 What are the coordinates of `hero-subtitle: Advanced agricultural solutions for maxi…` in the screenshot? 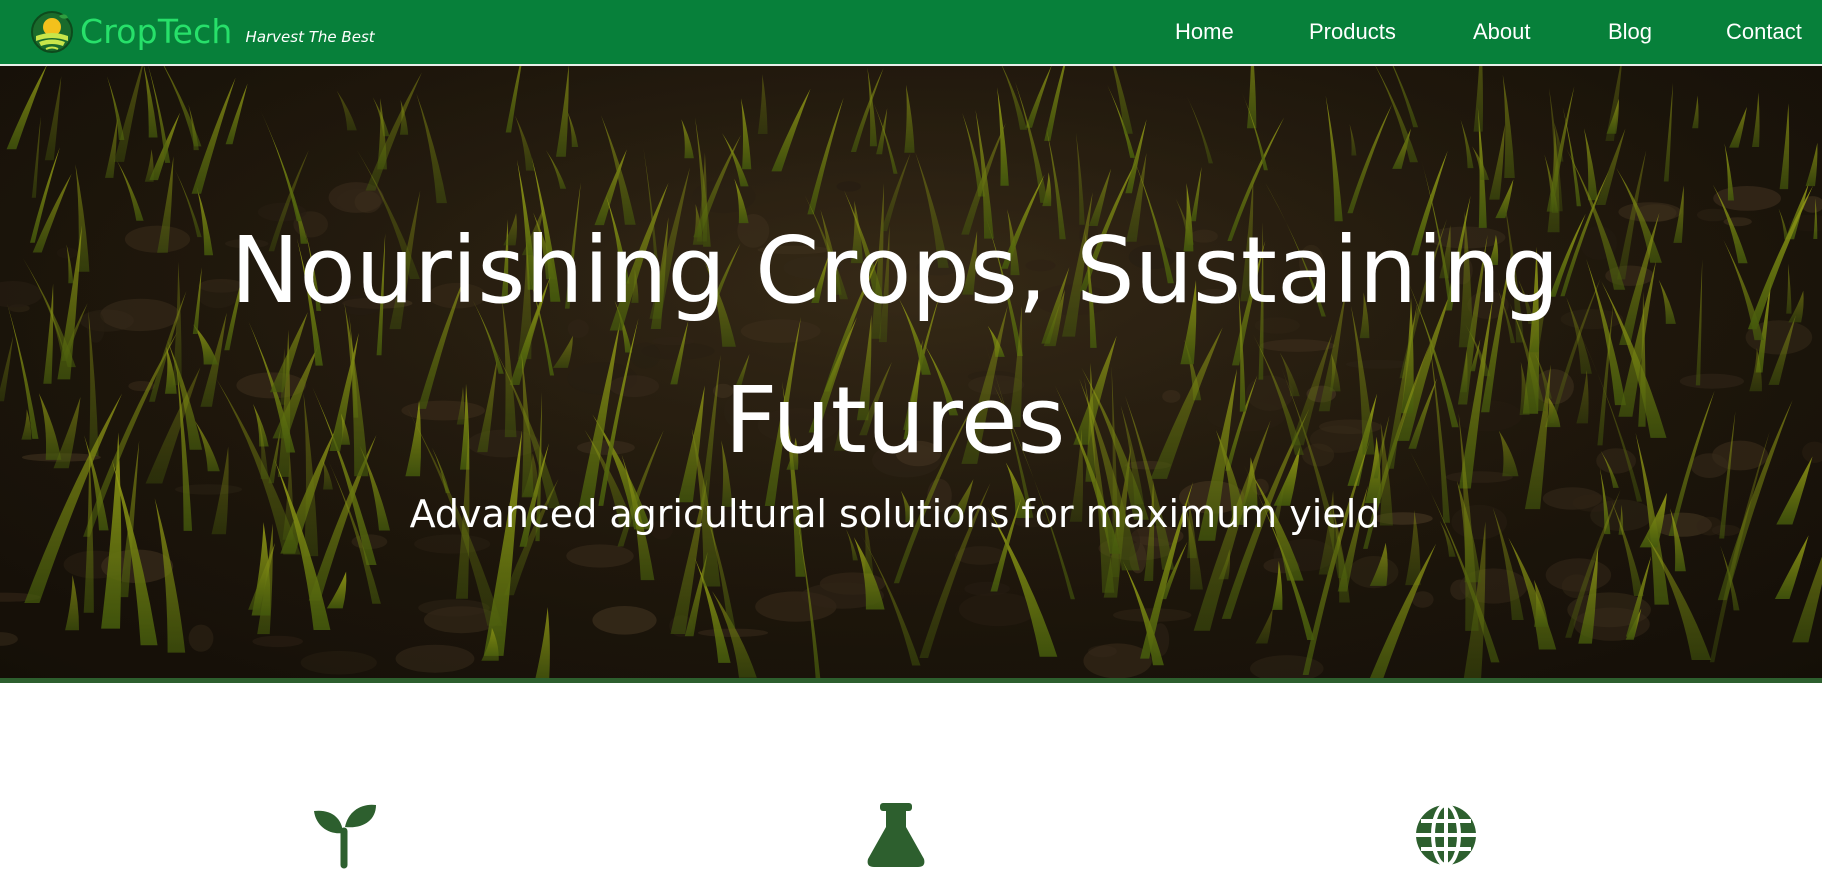 It's located at (895, 514).